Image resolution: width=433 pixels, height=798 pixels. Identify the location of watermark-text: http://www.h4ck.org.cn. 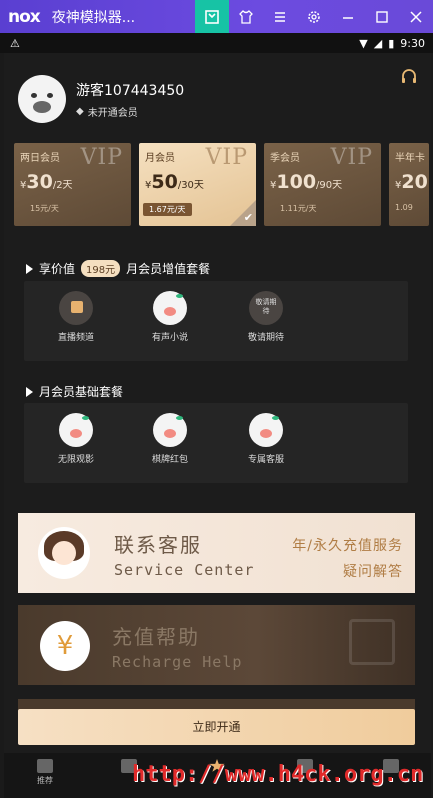
(278, 774).